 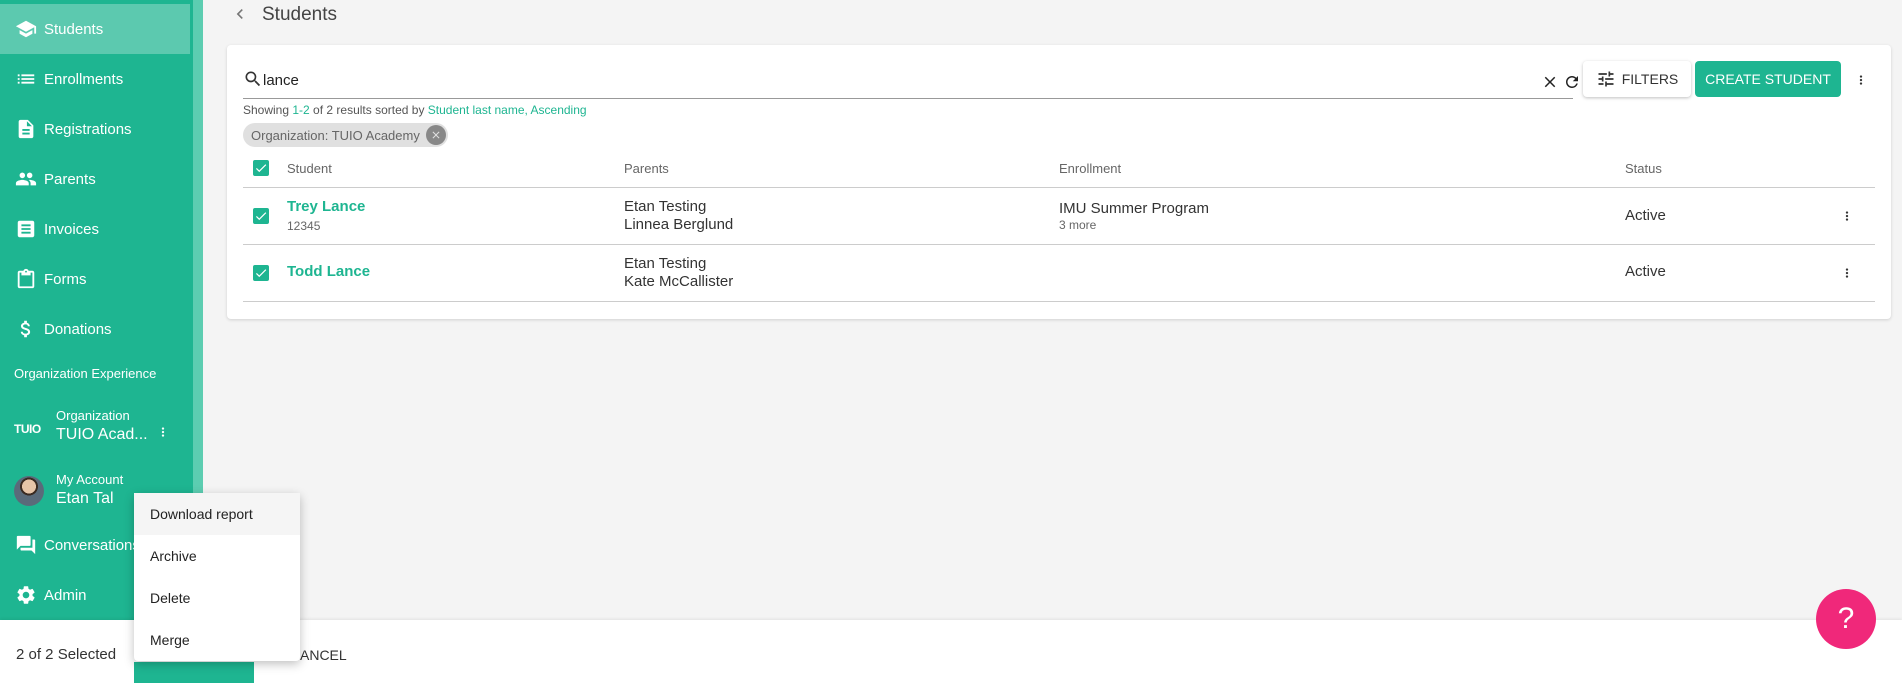 I want to click on parent-name: Linnea Berglund, so click(x=679, y=224).